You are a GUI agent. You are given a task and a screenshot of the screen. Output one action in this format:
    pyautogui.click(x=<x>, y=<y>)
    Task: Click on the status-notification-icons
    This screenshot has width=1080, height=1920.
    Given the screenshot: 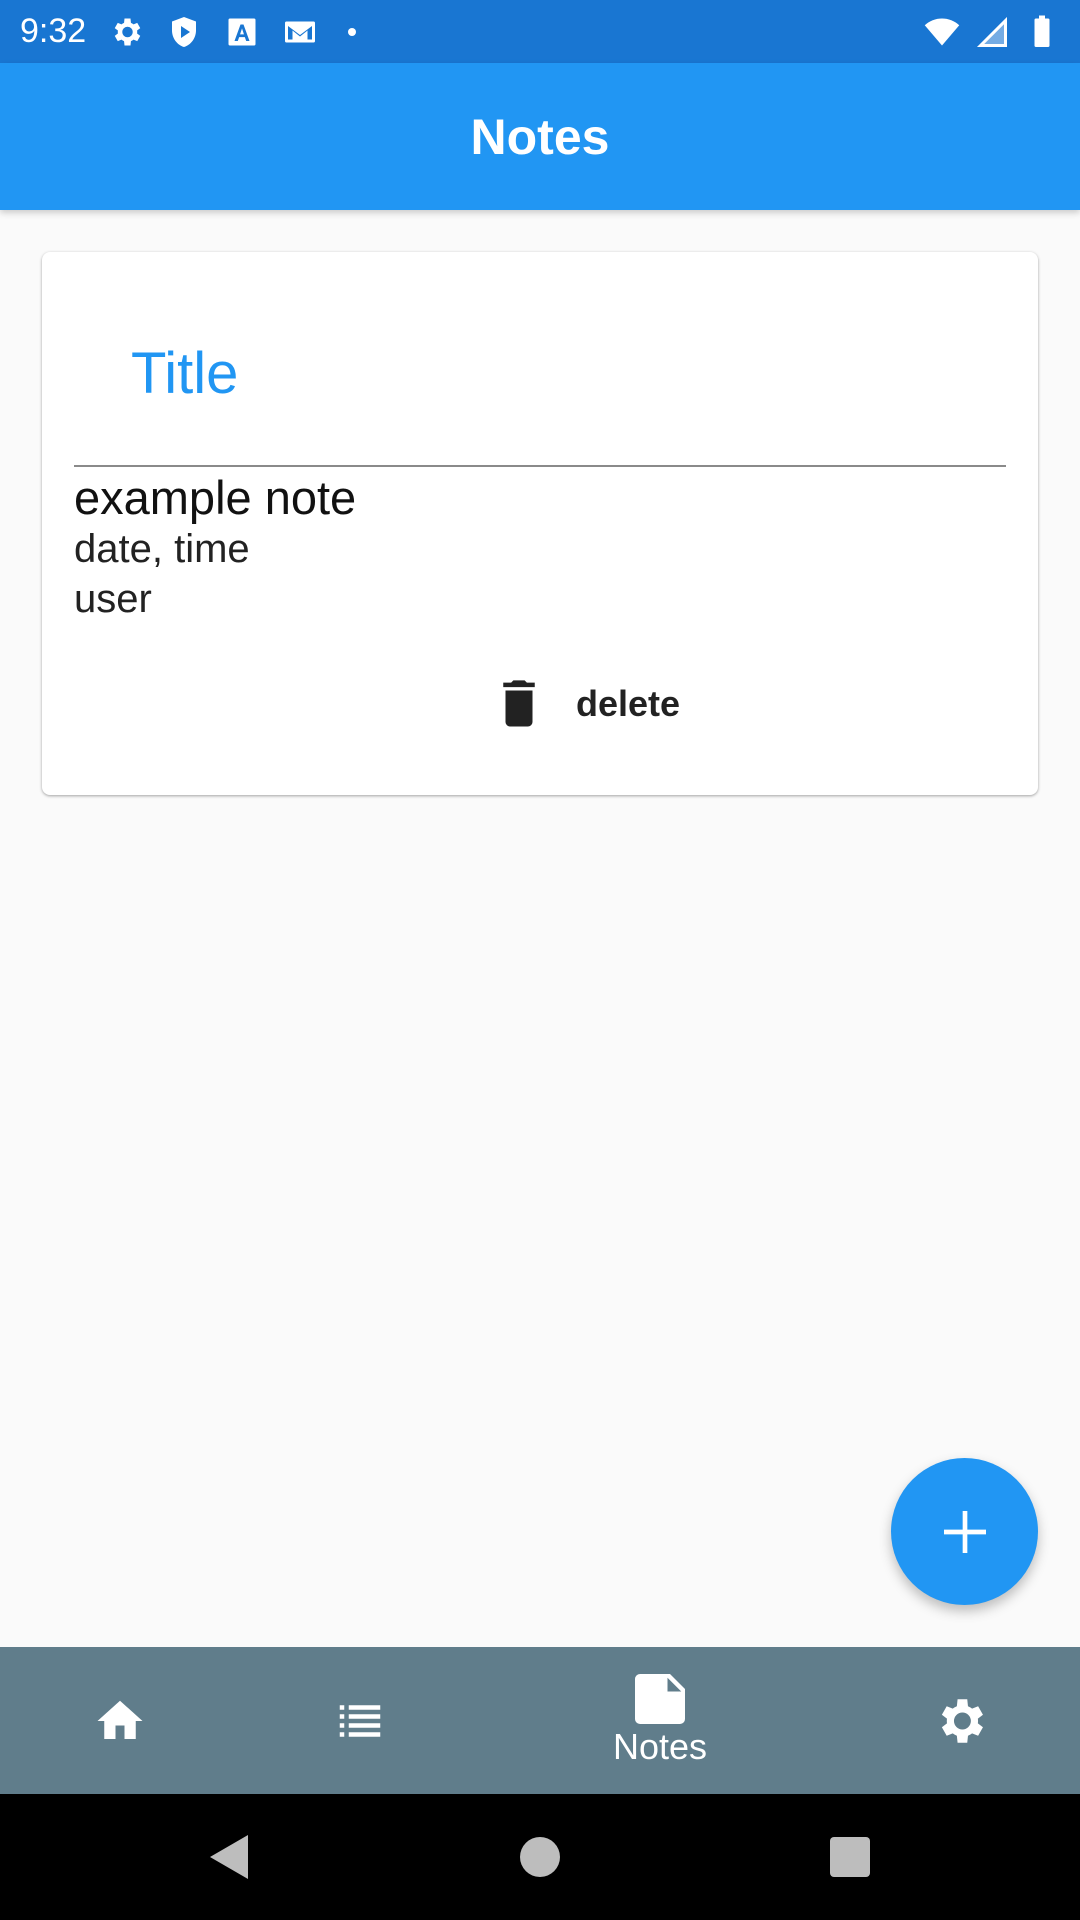 What is the action you would take?
    pyautogui.click(x=232, y=32)
    